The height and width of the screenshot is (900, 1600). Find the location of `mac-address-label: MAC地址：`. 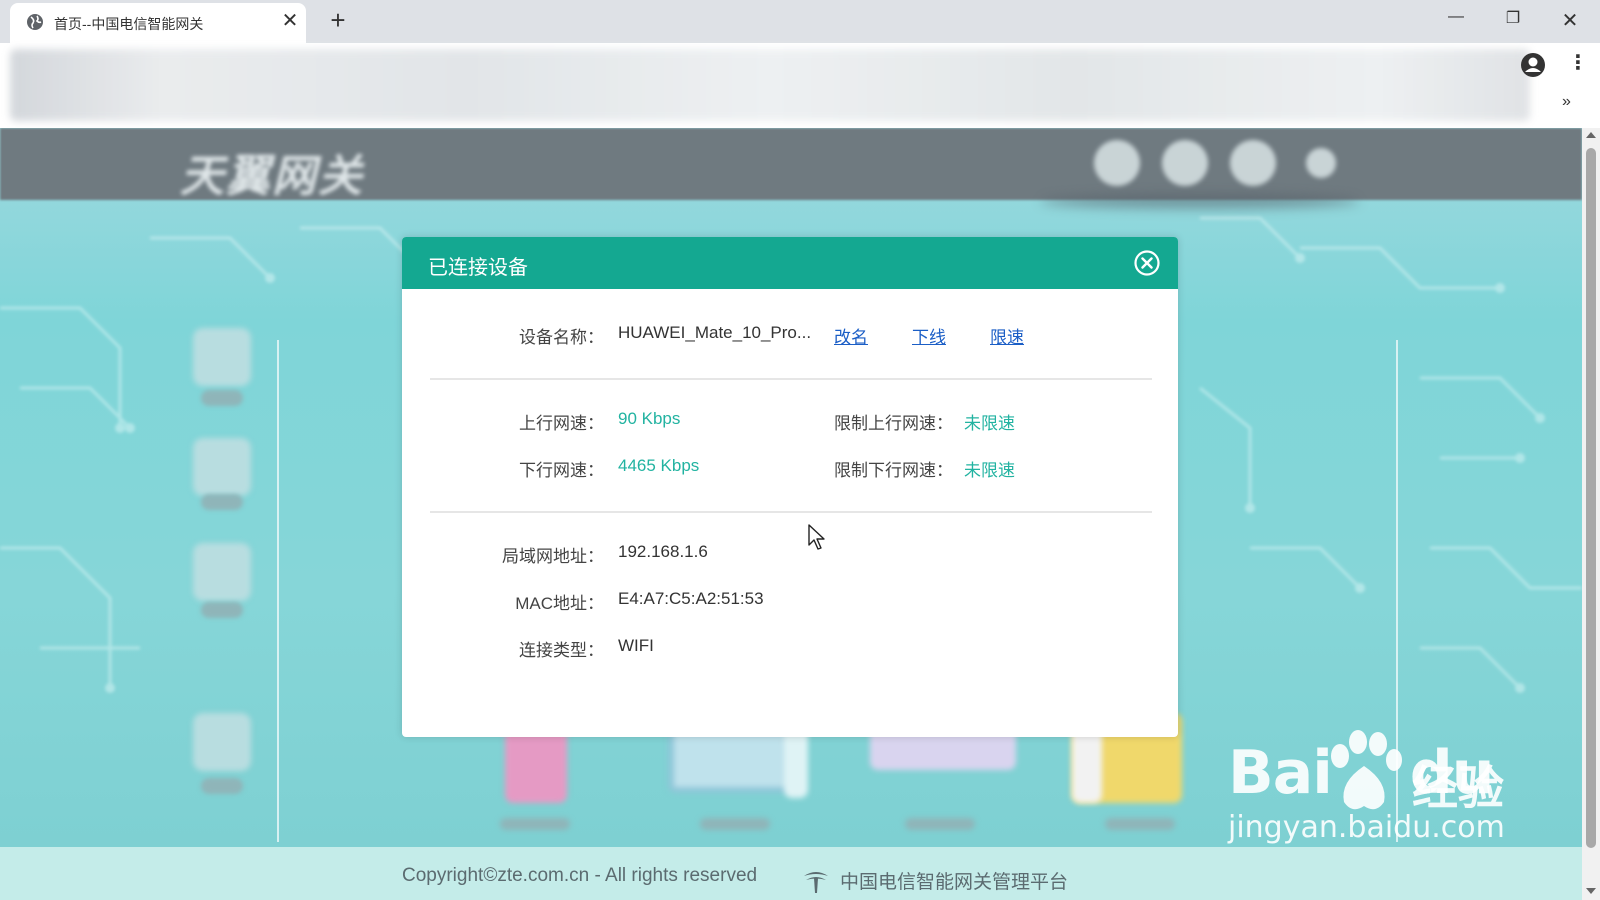

mac-address-label: MAC地址： is located at coordinates (559, 603).